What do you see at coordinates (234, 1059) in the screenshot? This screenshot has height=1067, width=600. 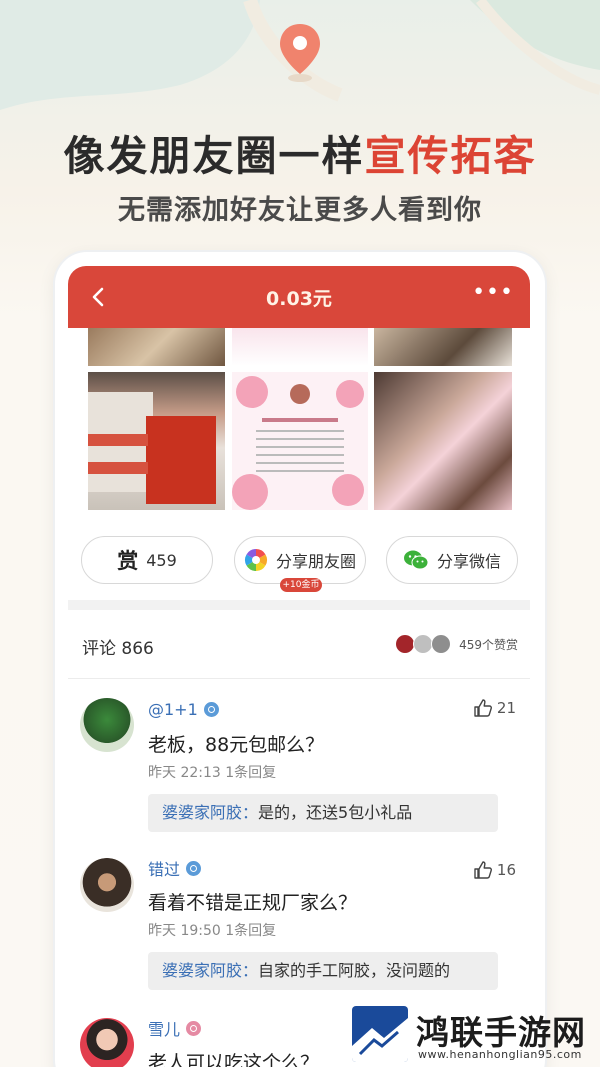 I see `comment-text: 老人可以吃这个么？` at bounding box center [234, 1059].